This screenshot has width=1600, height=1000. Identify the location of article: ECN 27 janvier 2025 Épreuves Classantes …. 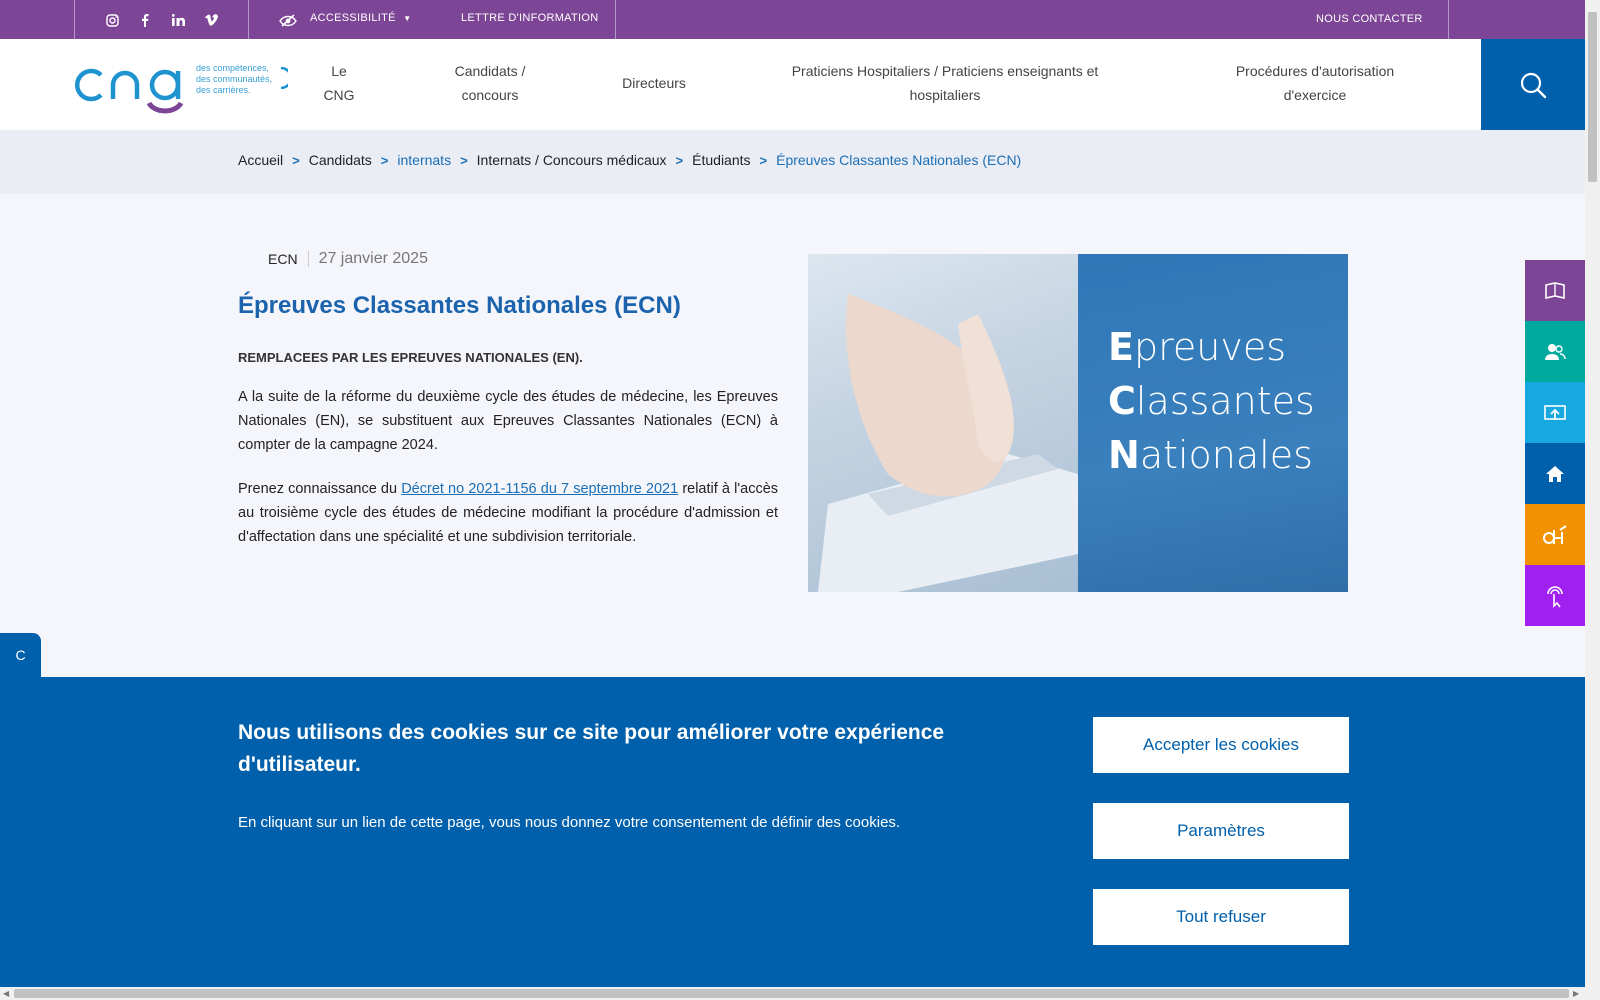
(508, 399).